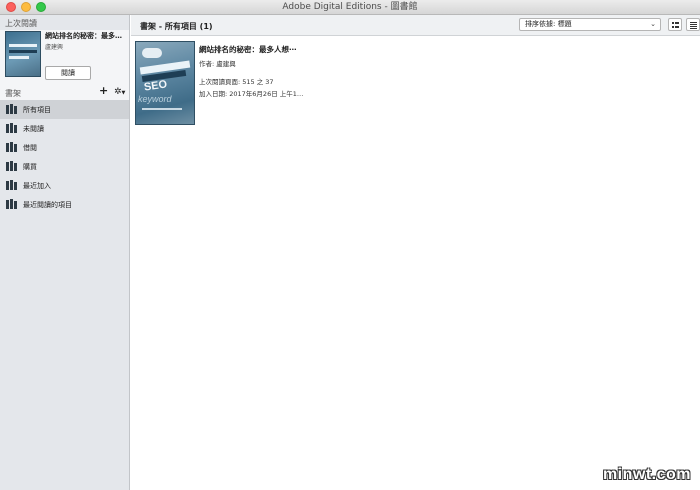  What do you see at coordinates (693, 24) in the screenshot?
I see `list-view-button` at bounding box center [693, 24].